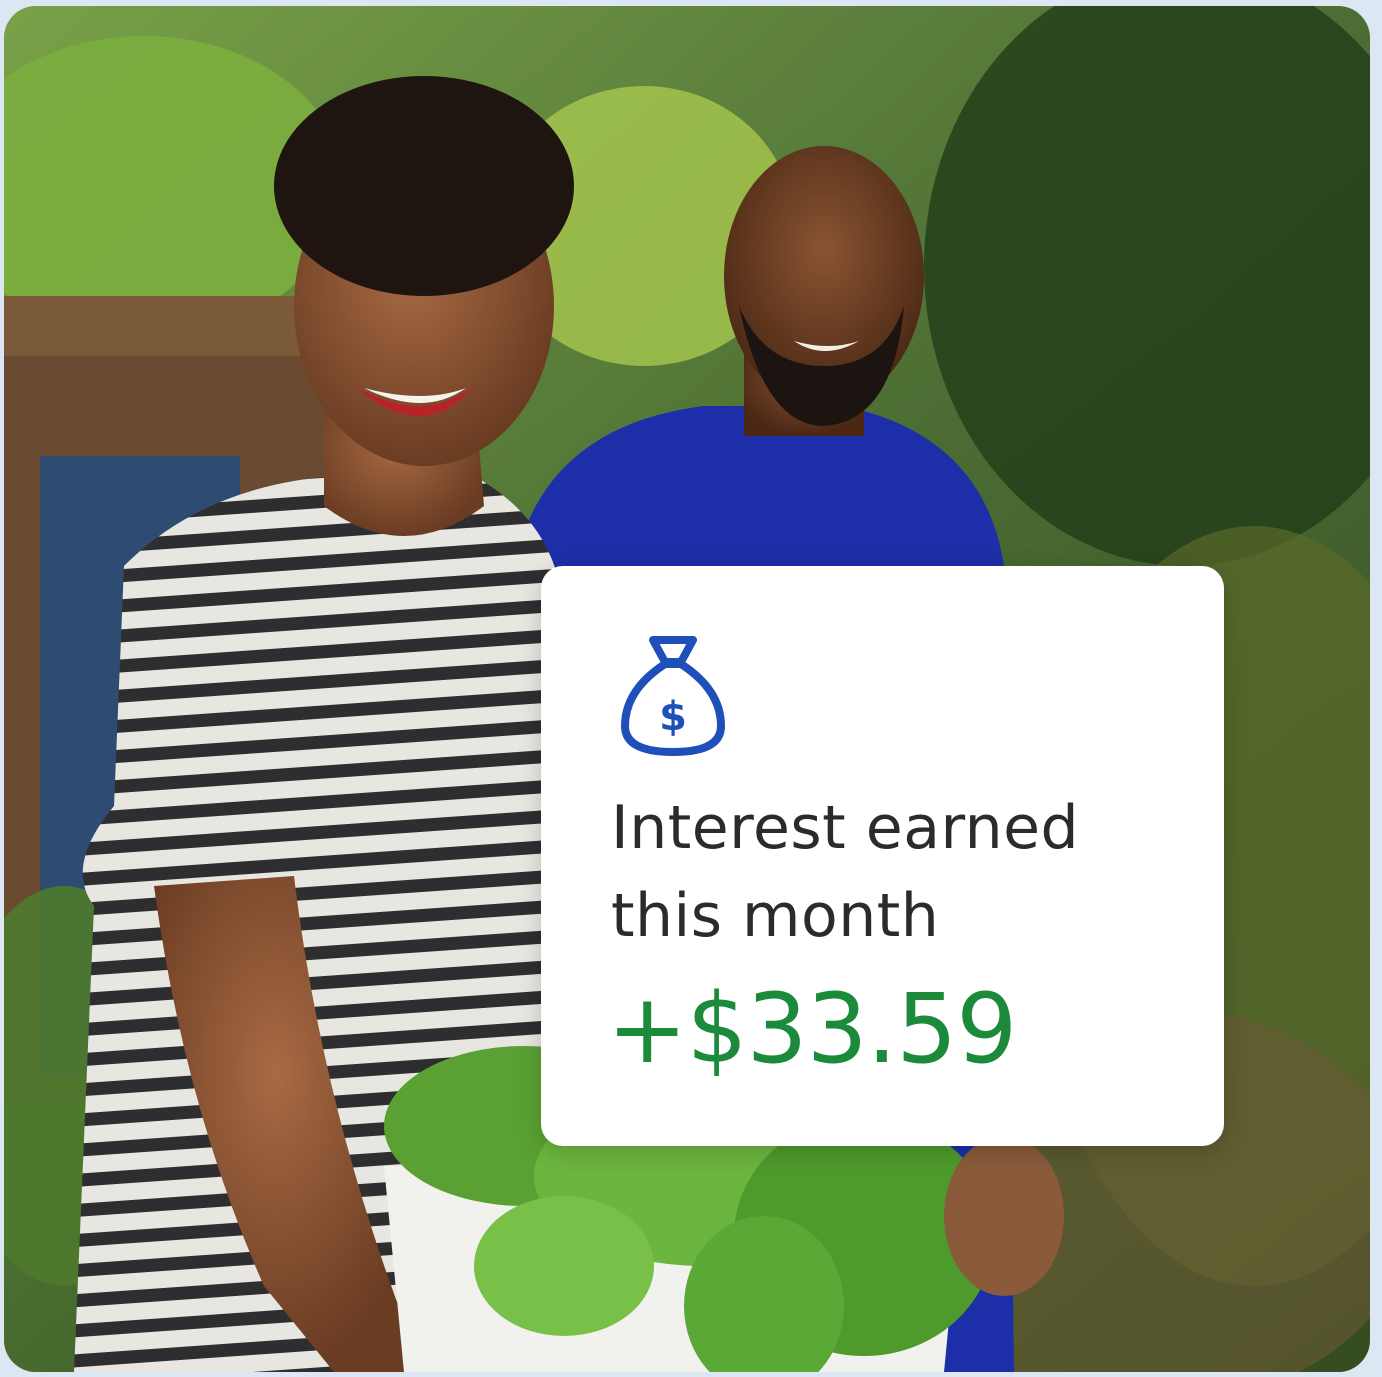 This screenshot has width=1382, height=1377. What do you see at coordinates (775, 916) in the screenshot?
I see `label-line-2: this month` at bounding box center [775, 916].